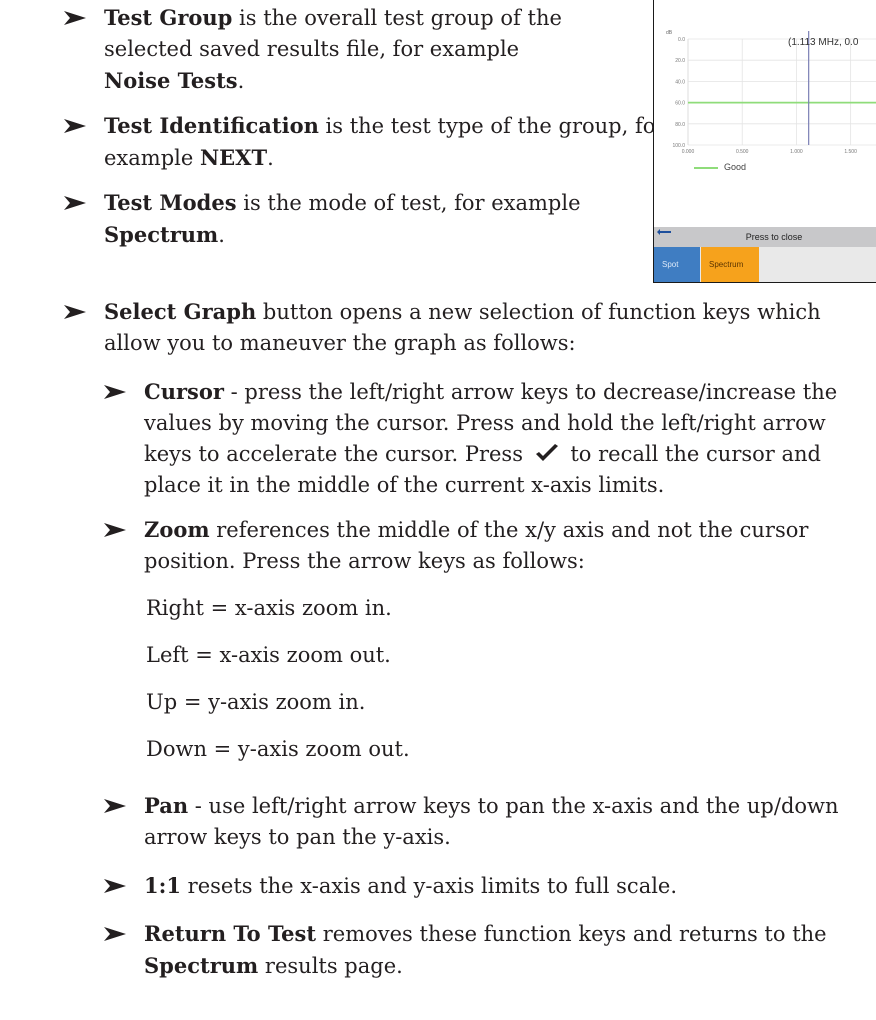  Describe the element at coordinates (397, 18) in the screenshot. I see `text-run: is the overall test group of the` at that location.